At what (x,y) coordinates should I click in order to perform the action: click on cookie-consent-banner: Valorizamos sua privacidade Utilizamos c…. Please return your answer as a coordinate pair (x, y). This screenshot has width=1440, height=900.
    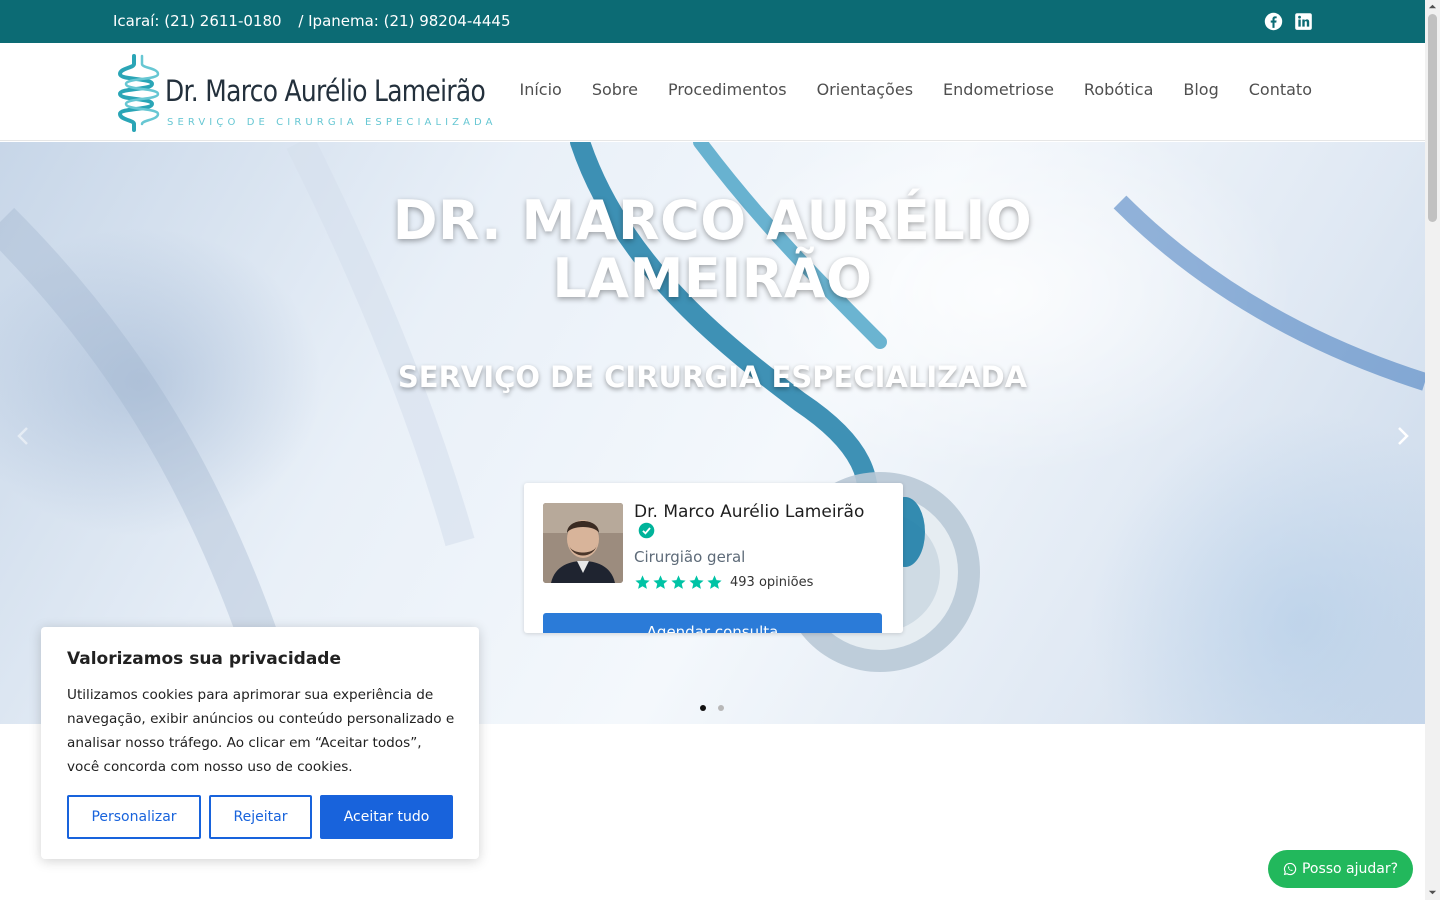
    Looking at the image, I should click on (260, 743).